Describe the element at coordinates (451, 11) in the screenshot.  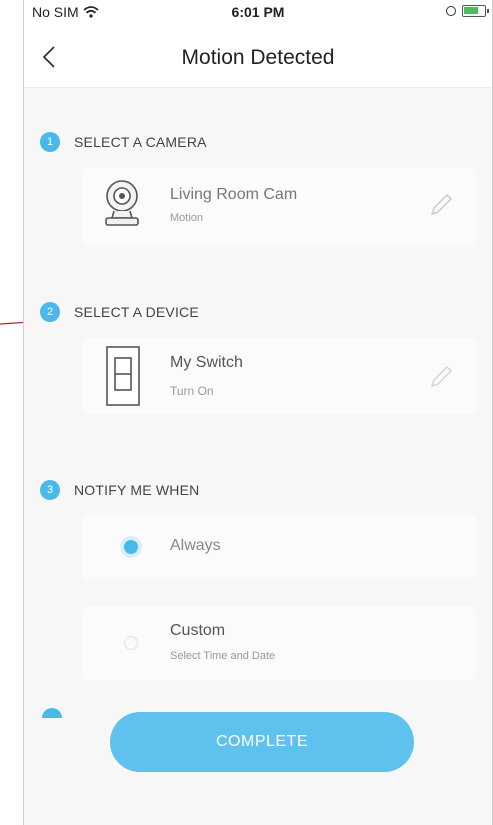
I see `orientation-lock-icon` at that location.